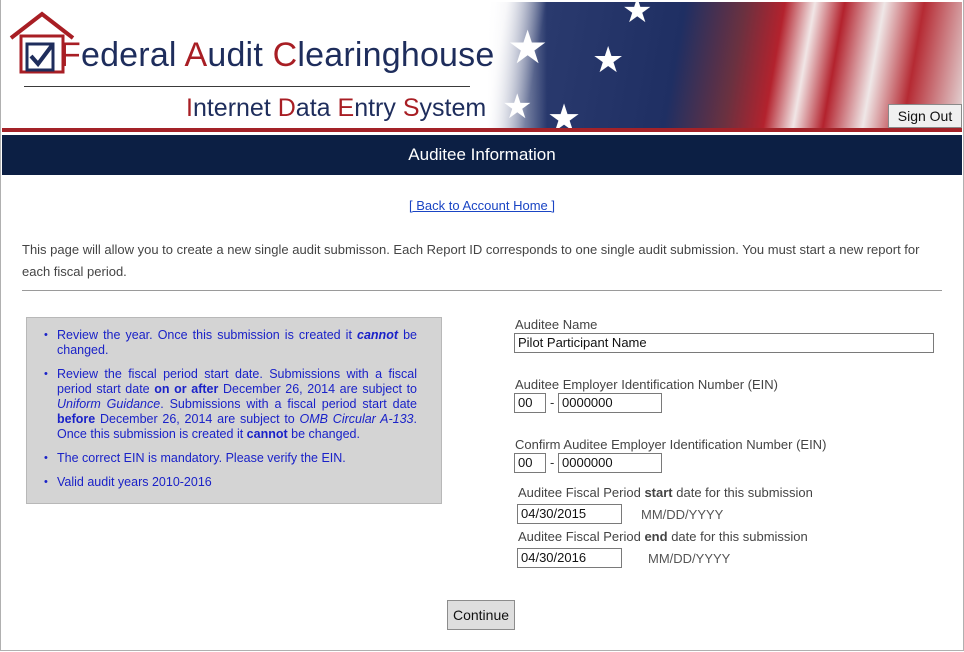 This screenshot has width=964, height=652. I want to click on back-to-account-home-link: [ Back to Account Home ], so click(482, 205).